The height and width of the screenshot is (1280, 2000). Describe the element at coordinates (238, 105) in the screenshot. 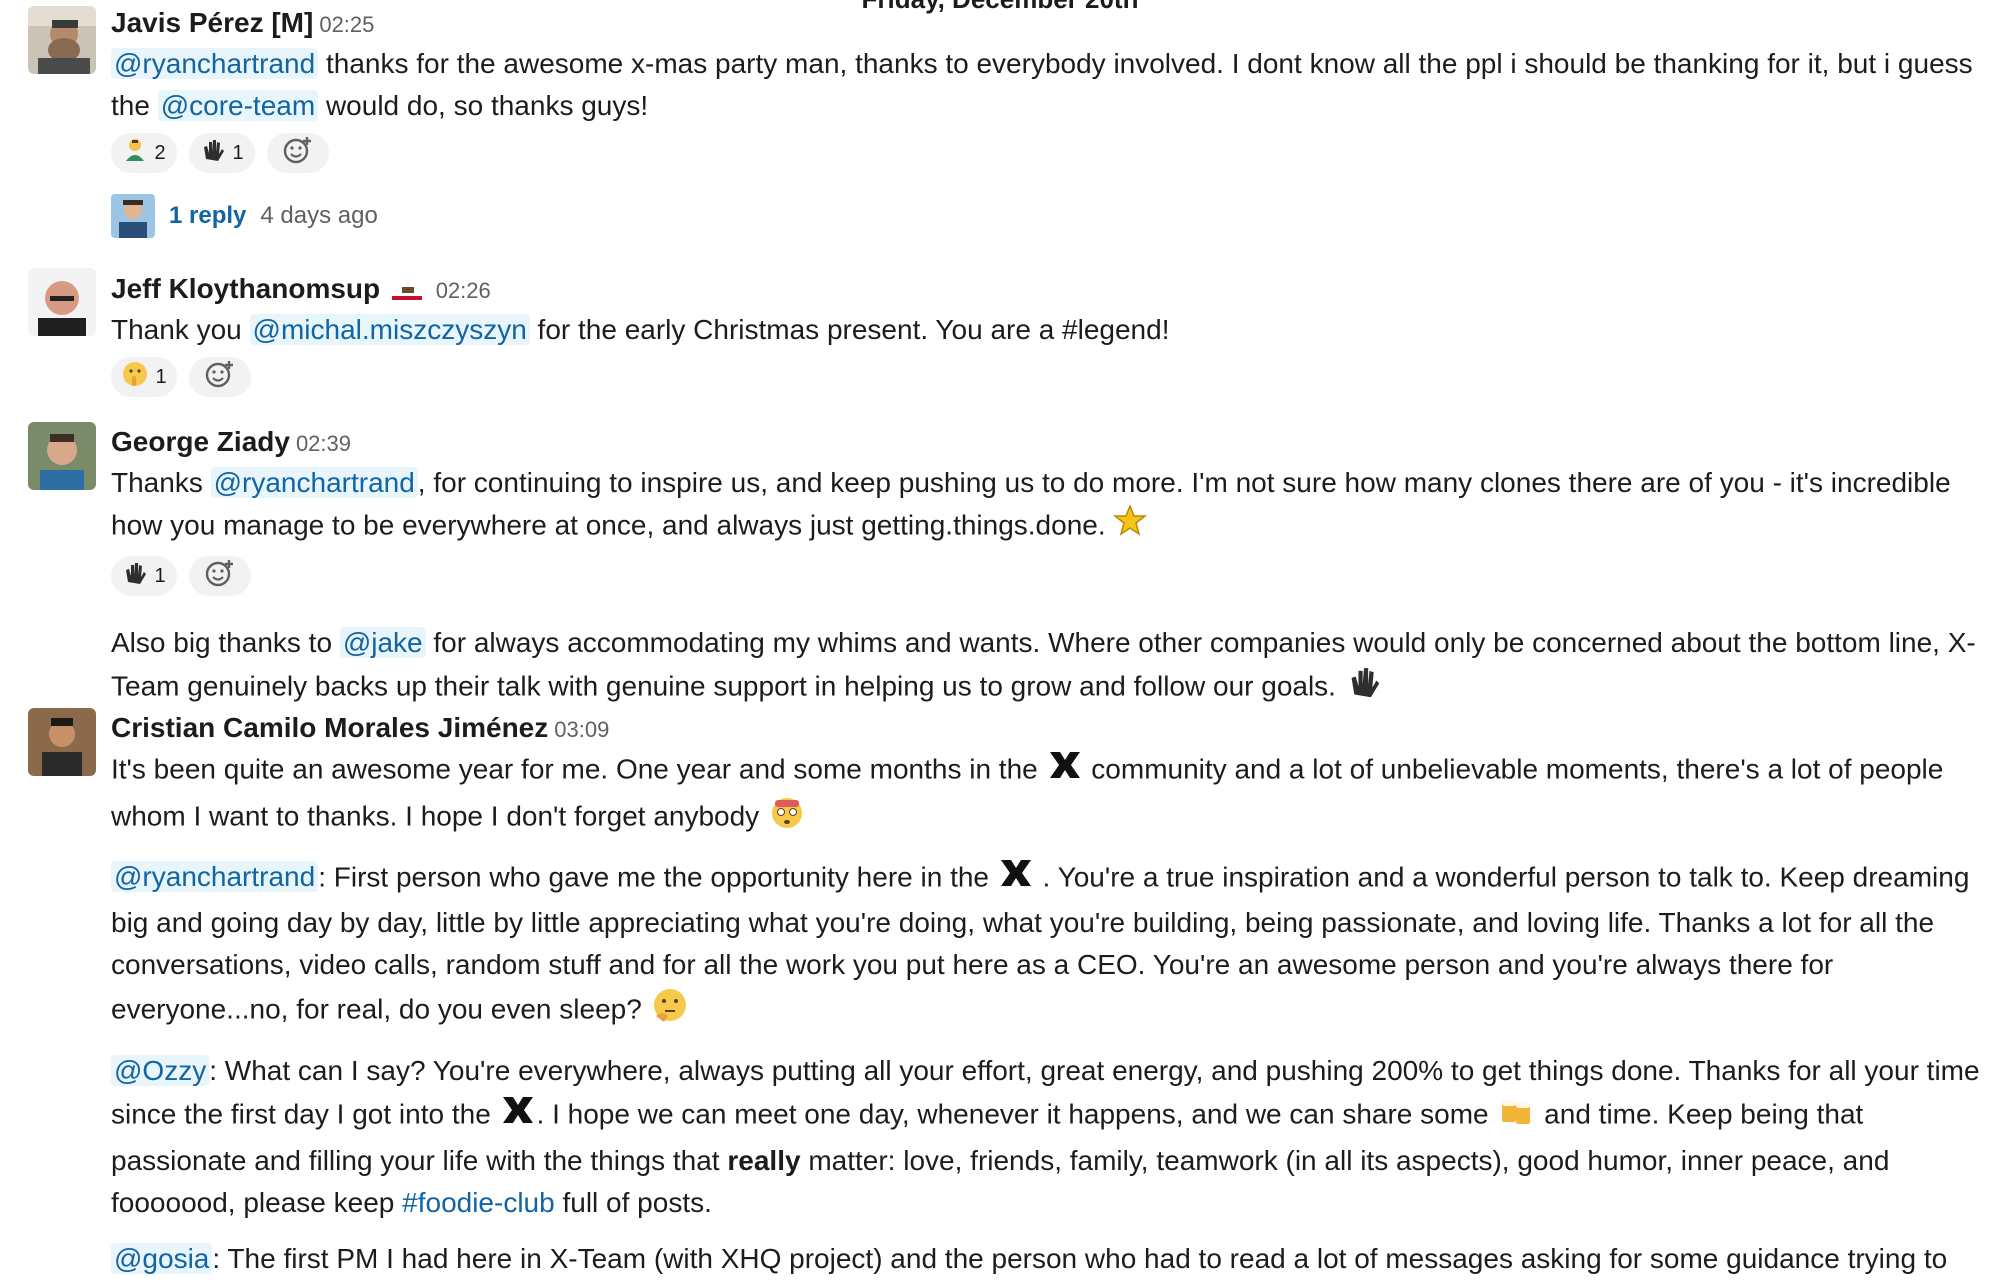

I see `group-mention: @core-team` at that location.